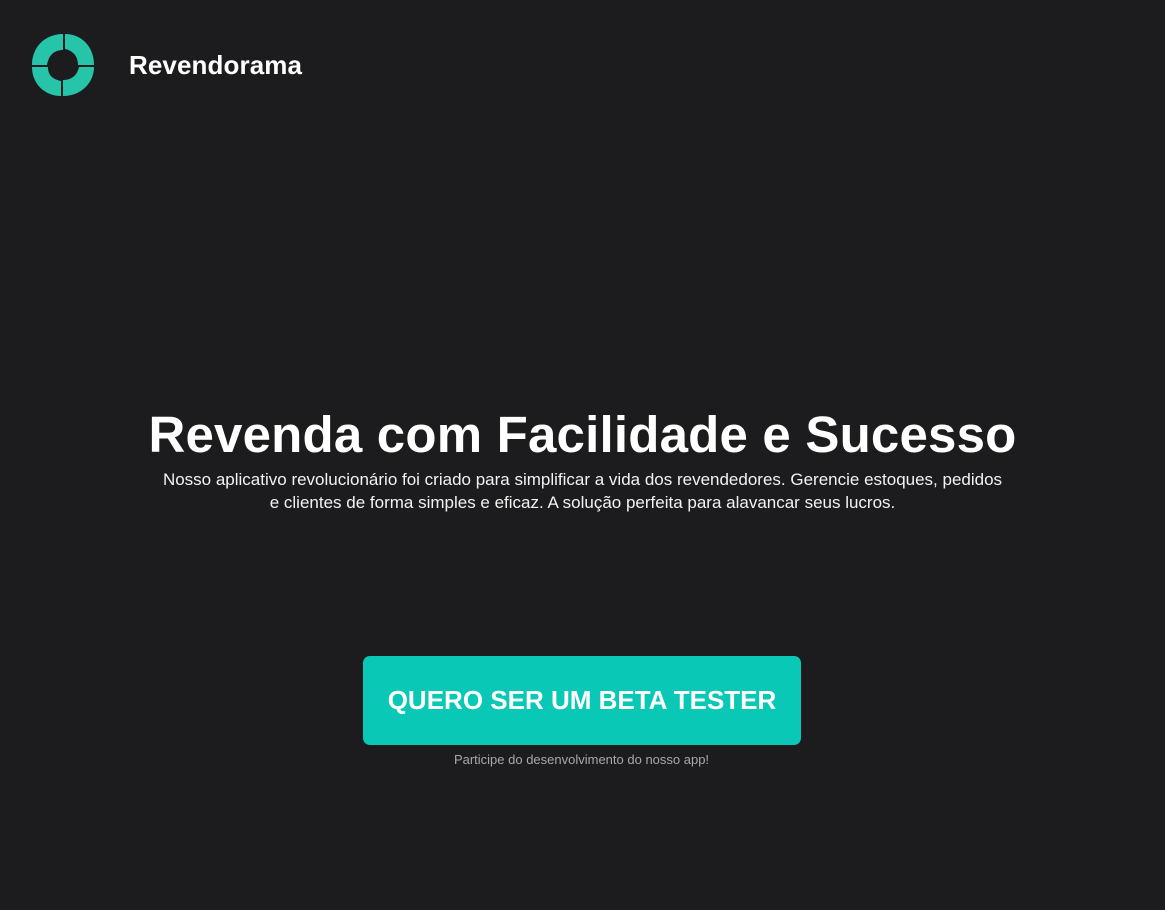  What do you see at coordinates (582, 700) in the screenshot?
I see `beta-tester-button: QUERO SER UM BETA TESTER` at bounding box center [582, 700].